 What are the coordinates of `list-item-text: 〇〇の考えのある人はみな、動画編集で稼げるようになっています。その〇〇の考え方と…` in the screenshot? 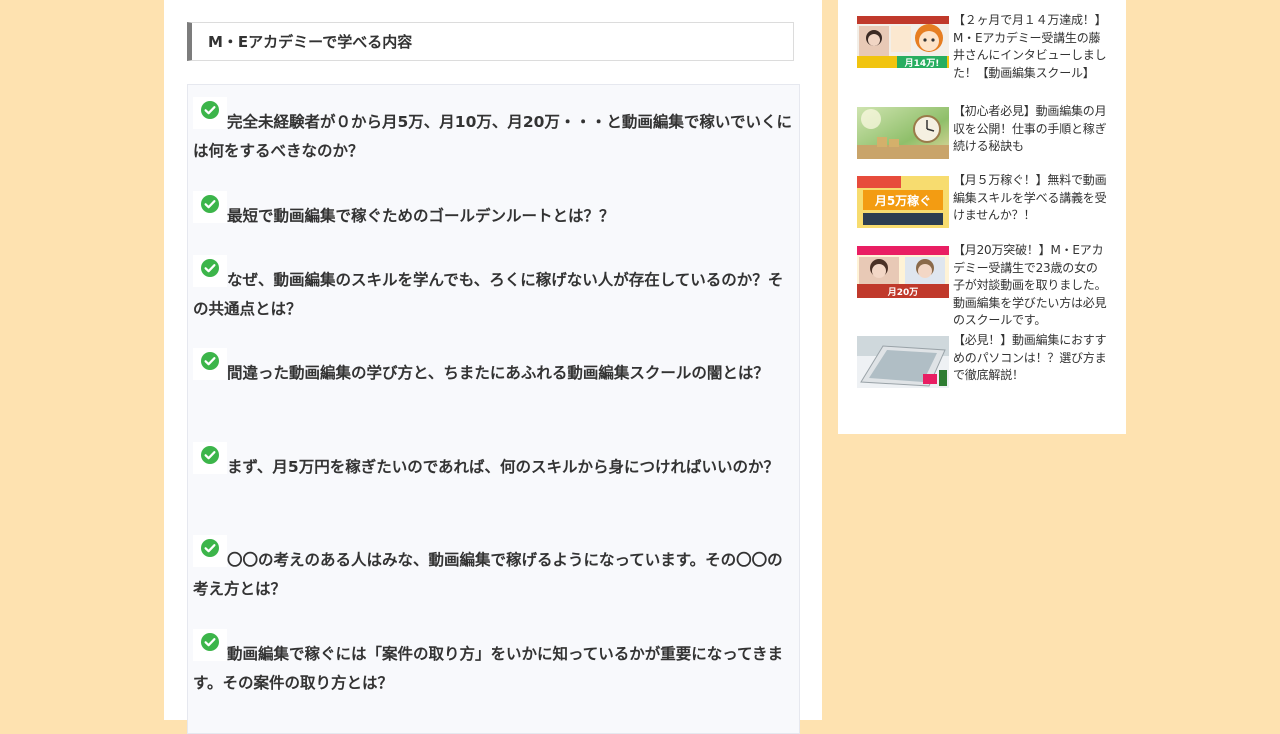 It's located at (488, 574).